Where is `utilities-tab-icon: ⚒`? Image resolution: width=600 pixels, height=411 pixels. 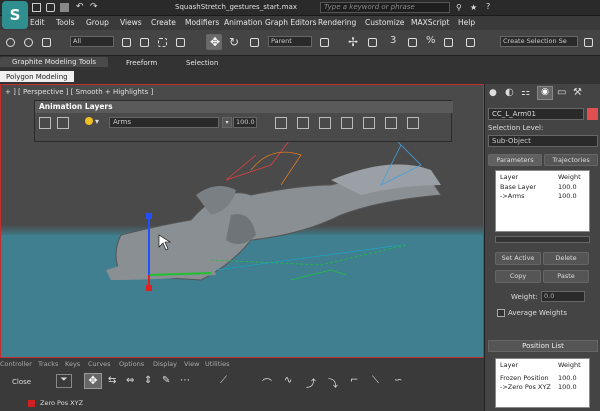 utilities-tab-icon: ⚒ is located at coordinates (577, 92).